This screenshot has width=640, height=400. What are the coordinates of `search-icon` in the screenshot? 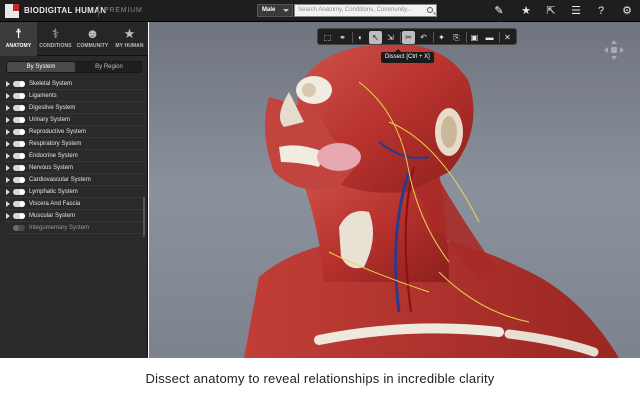 It's located at (430, 10).